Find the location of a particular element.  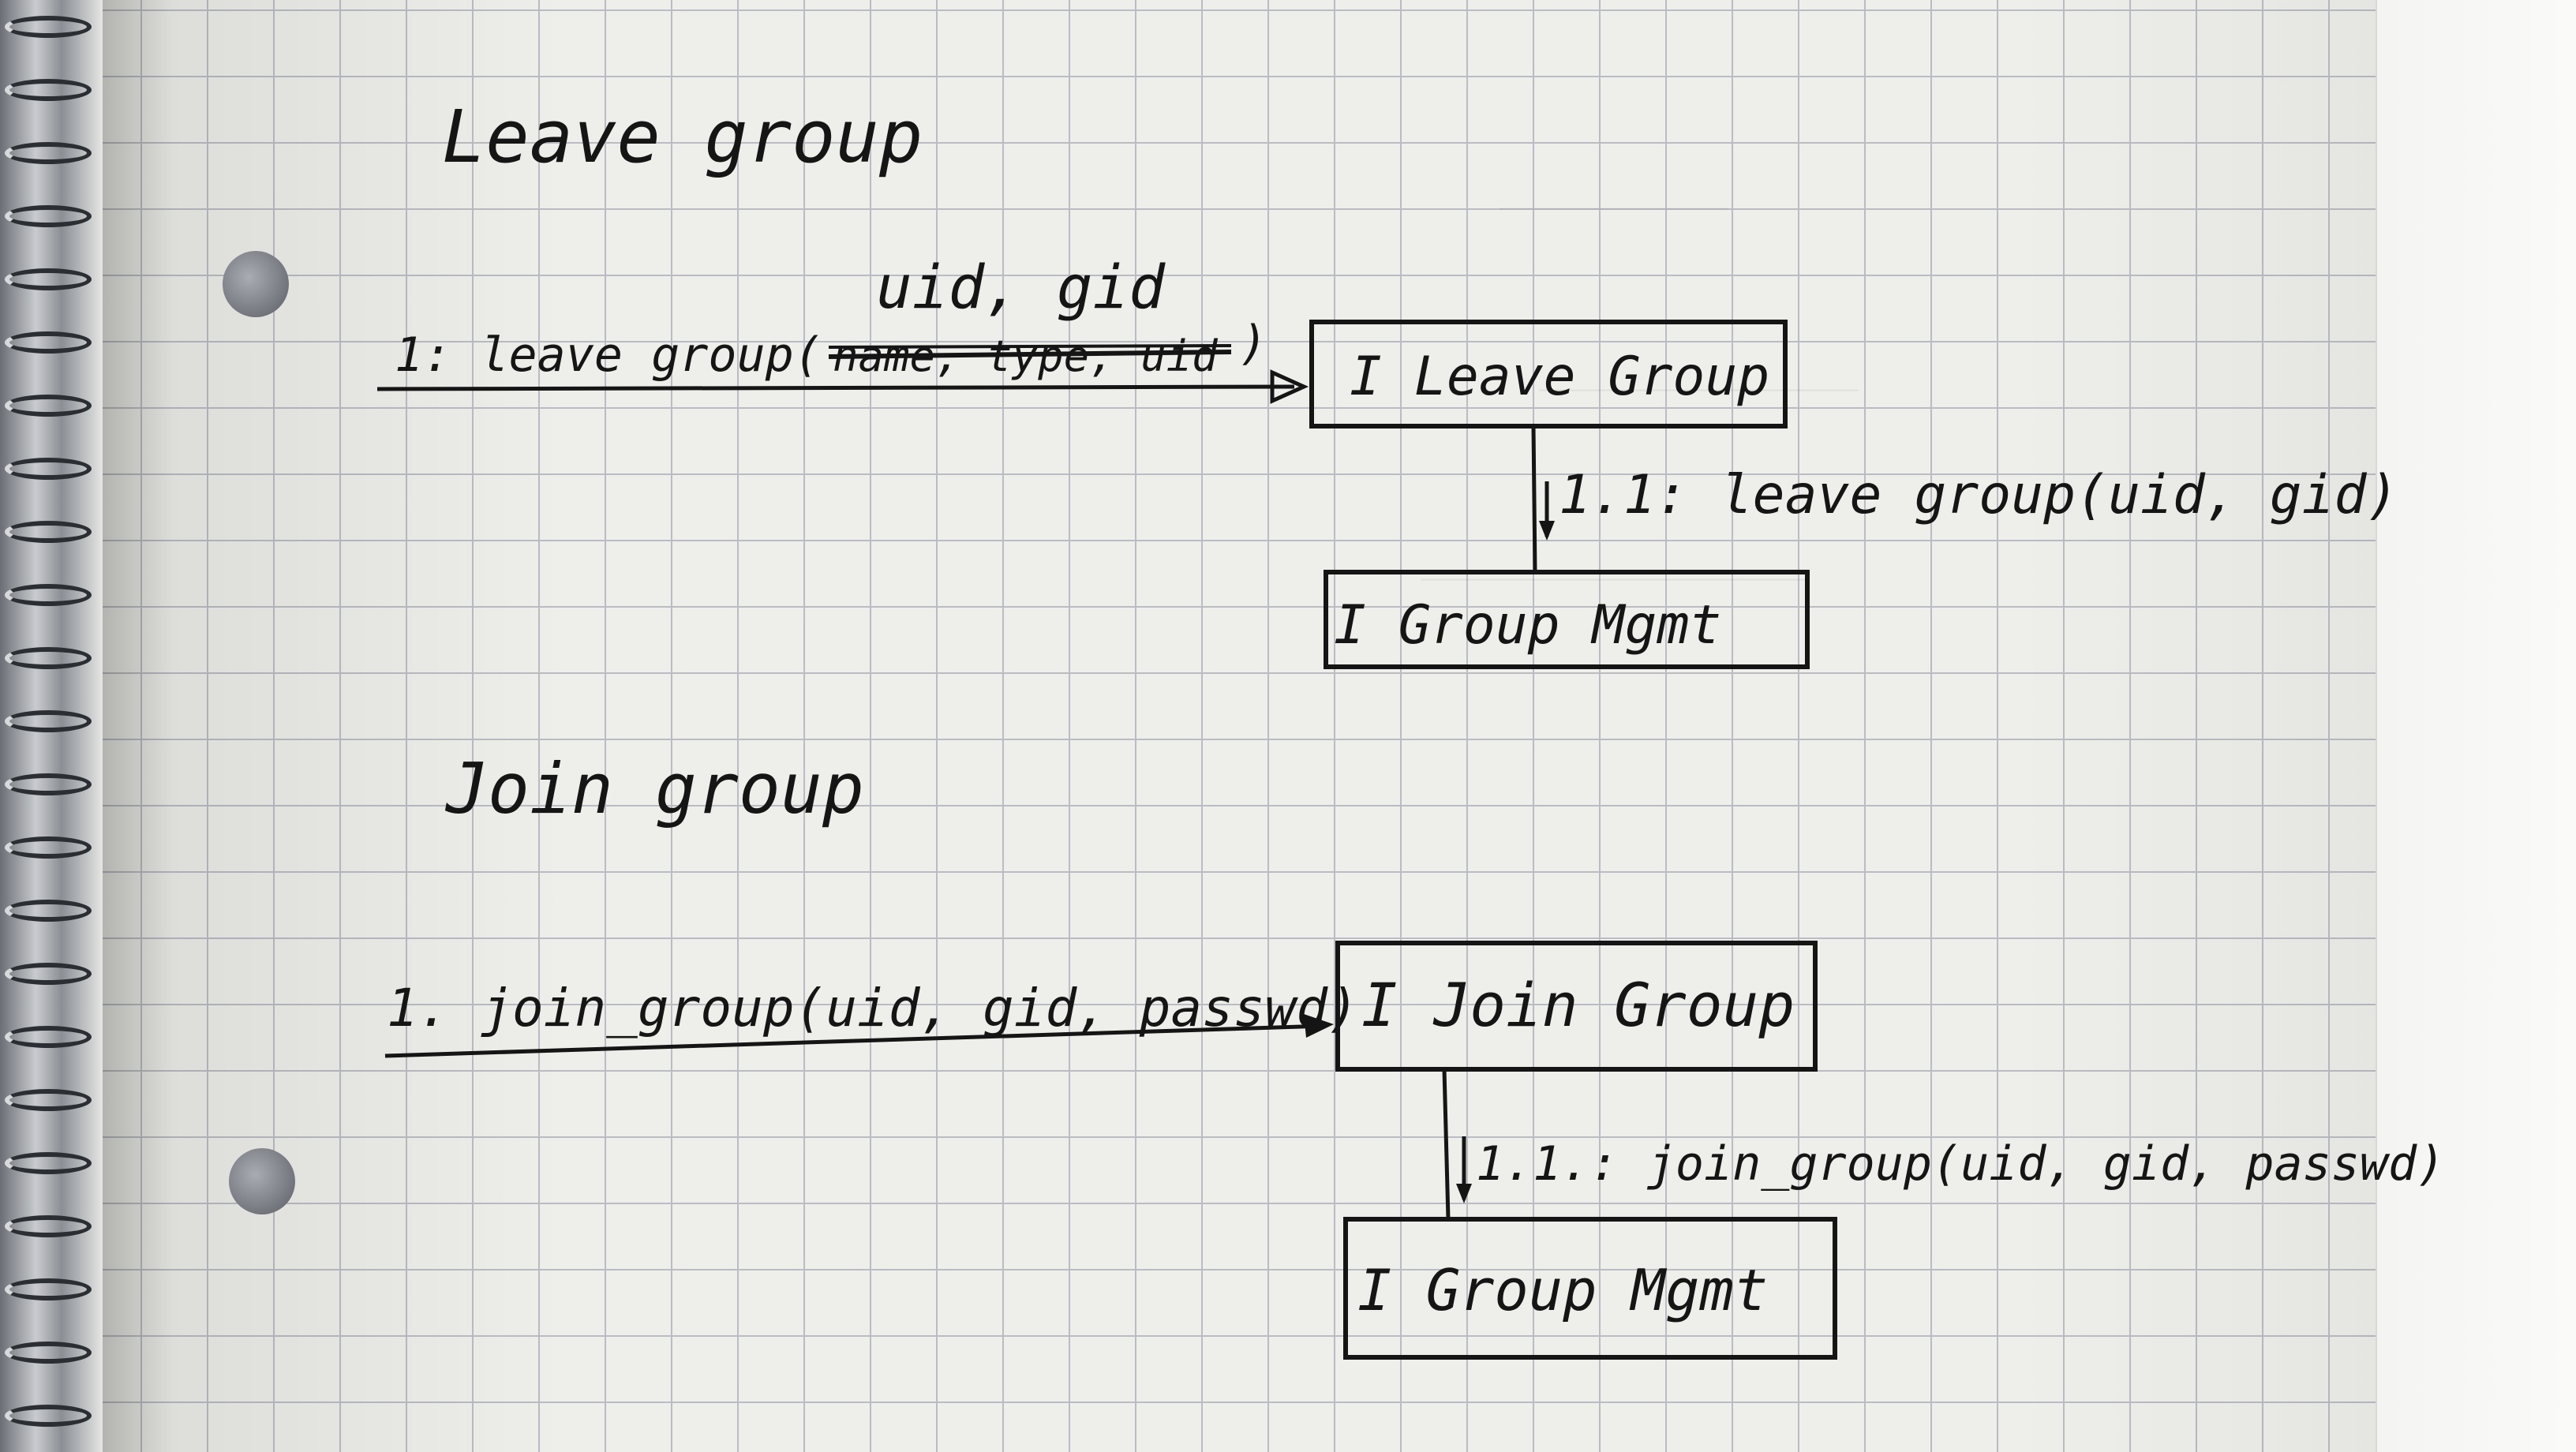

leave-message-2: 1.1: leave group(uid, gid) is located at coordinates (1978, 495).